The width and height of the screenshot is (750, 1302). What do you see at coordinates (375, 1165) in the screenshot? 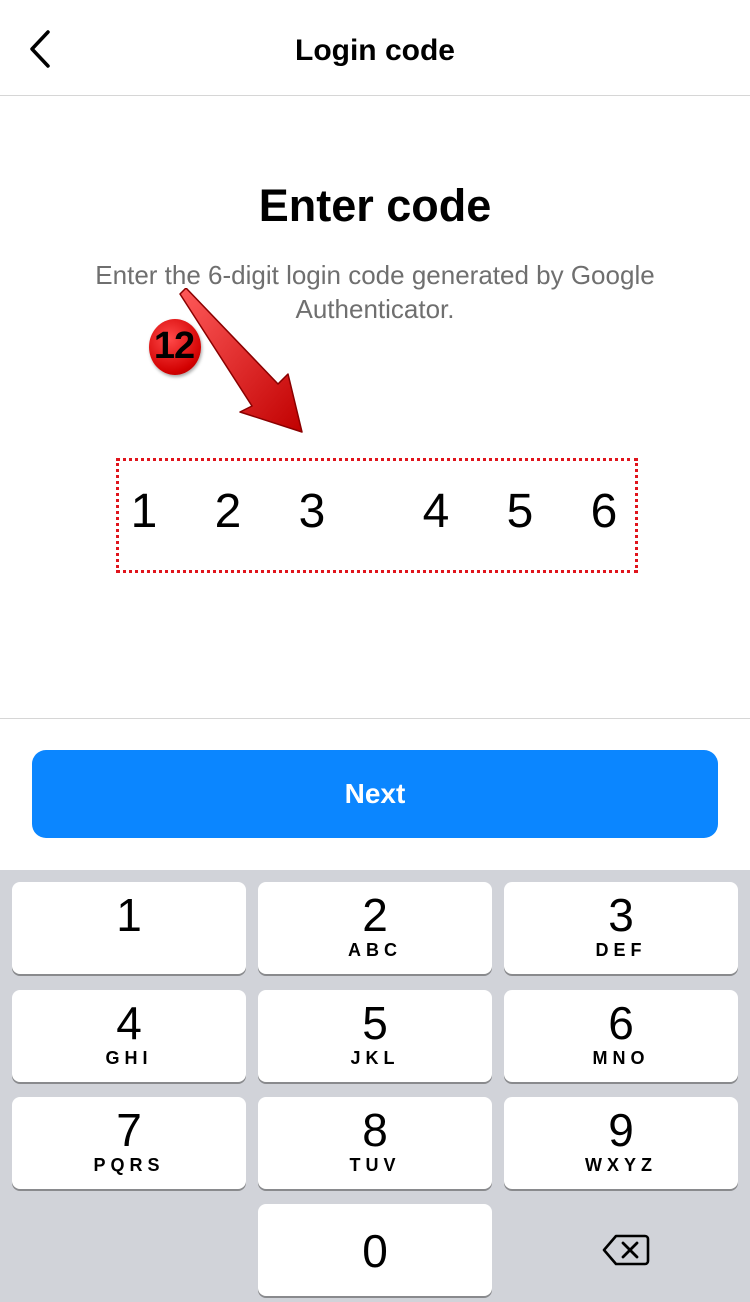
I see `key-letters: TUV` at bounding box center [375, 1165].